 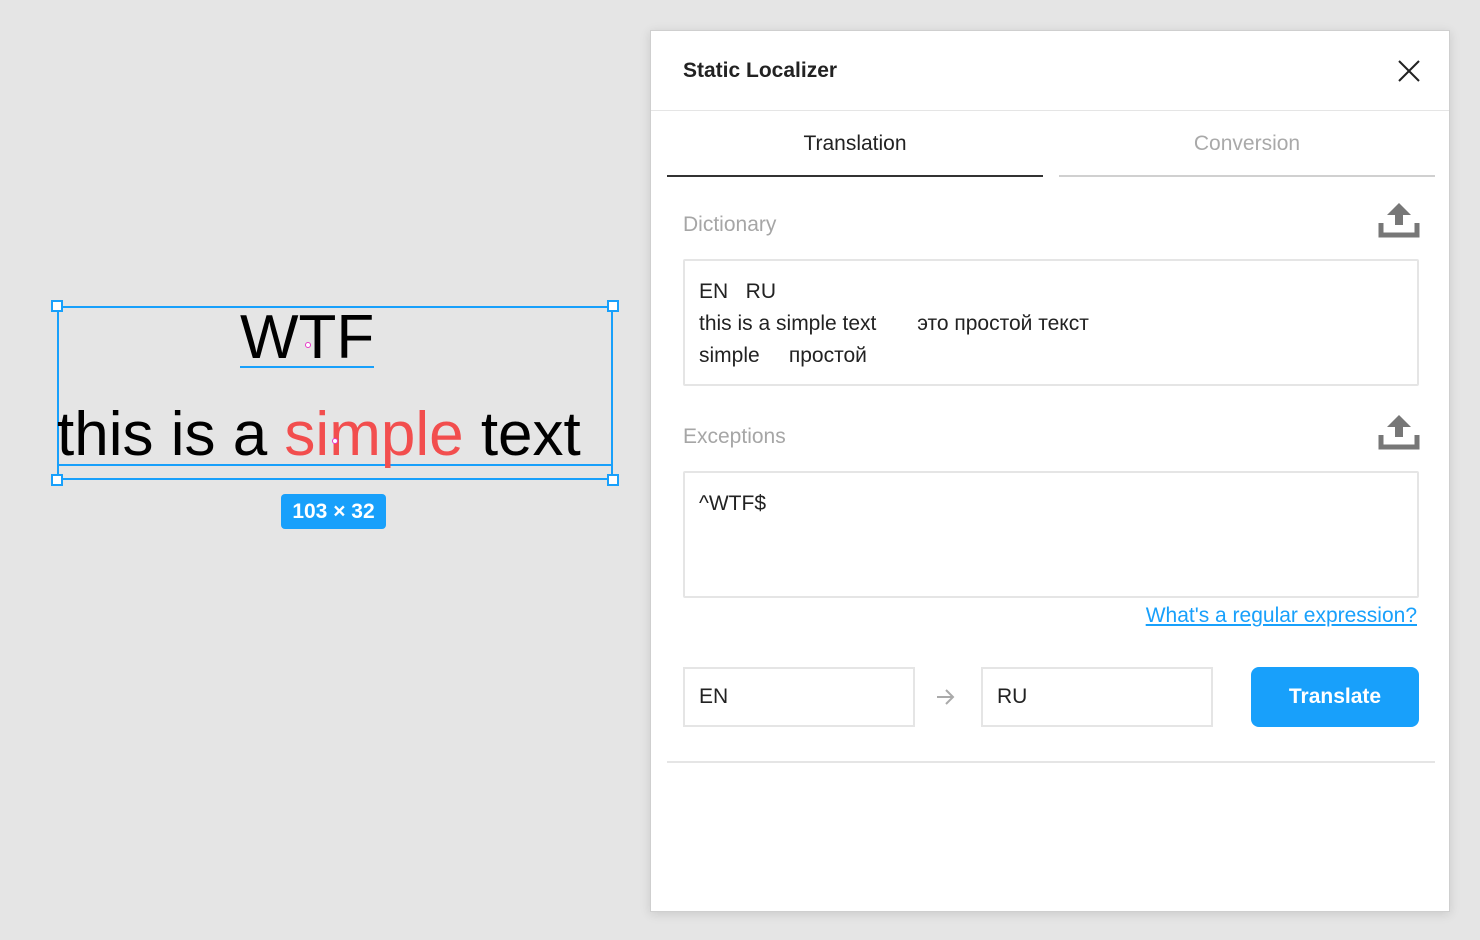 I want to click on panel-header: Static Localizer, so click(x=1050, y=71).